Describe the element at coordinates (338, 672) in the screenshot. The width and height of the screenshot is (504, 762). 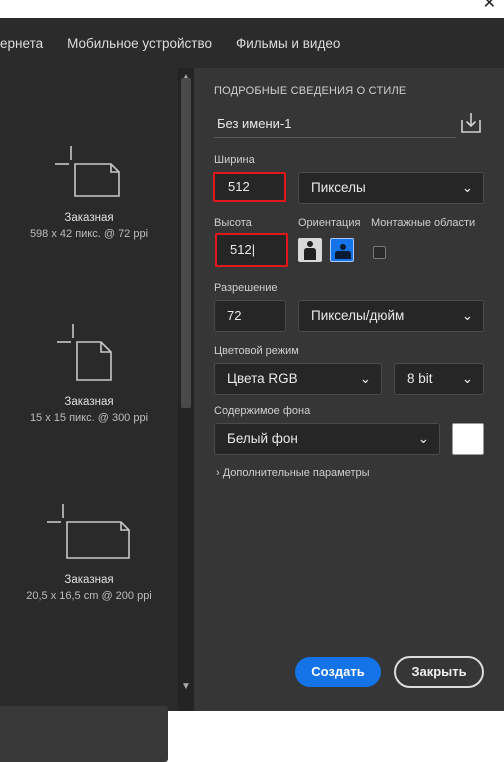
I see `create-button: Создать` at that location.